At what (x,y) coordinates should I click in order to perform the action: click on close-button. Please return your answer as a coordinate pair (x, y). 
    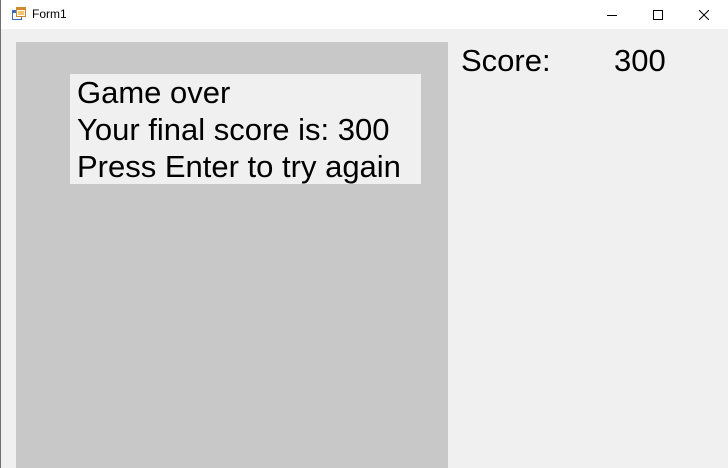
    Looking at the image, I should click on (704, 14).